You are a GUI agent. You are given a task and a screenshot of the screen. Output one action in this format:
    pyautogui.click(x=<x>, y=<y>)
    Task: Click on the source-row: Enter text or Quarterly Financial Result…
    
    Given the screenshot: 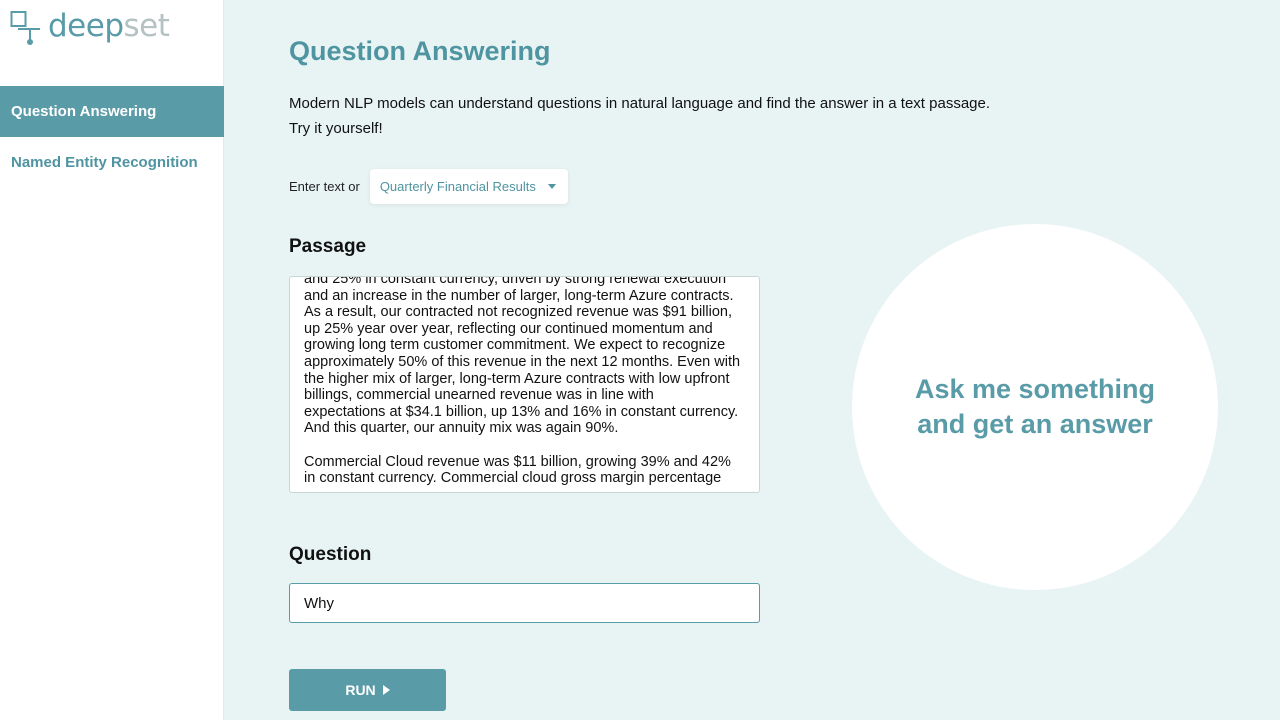 What is the action you would take?
    pyautogui.click(x=428, y=186)
    